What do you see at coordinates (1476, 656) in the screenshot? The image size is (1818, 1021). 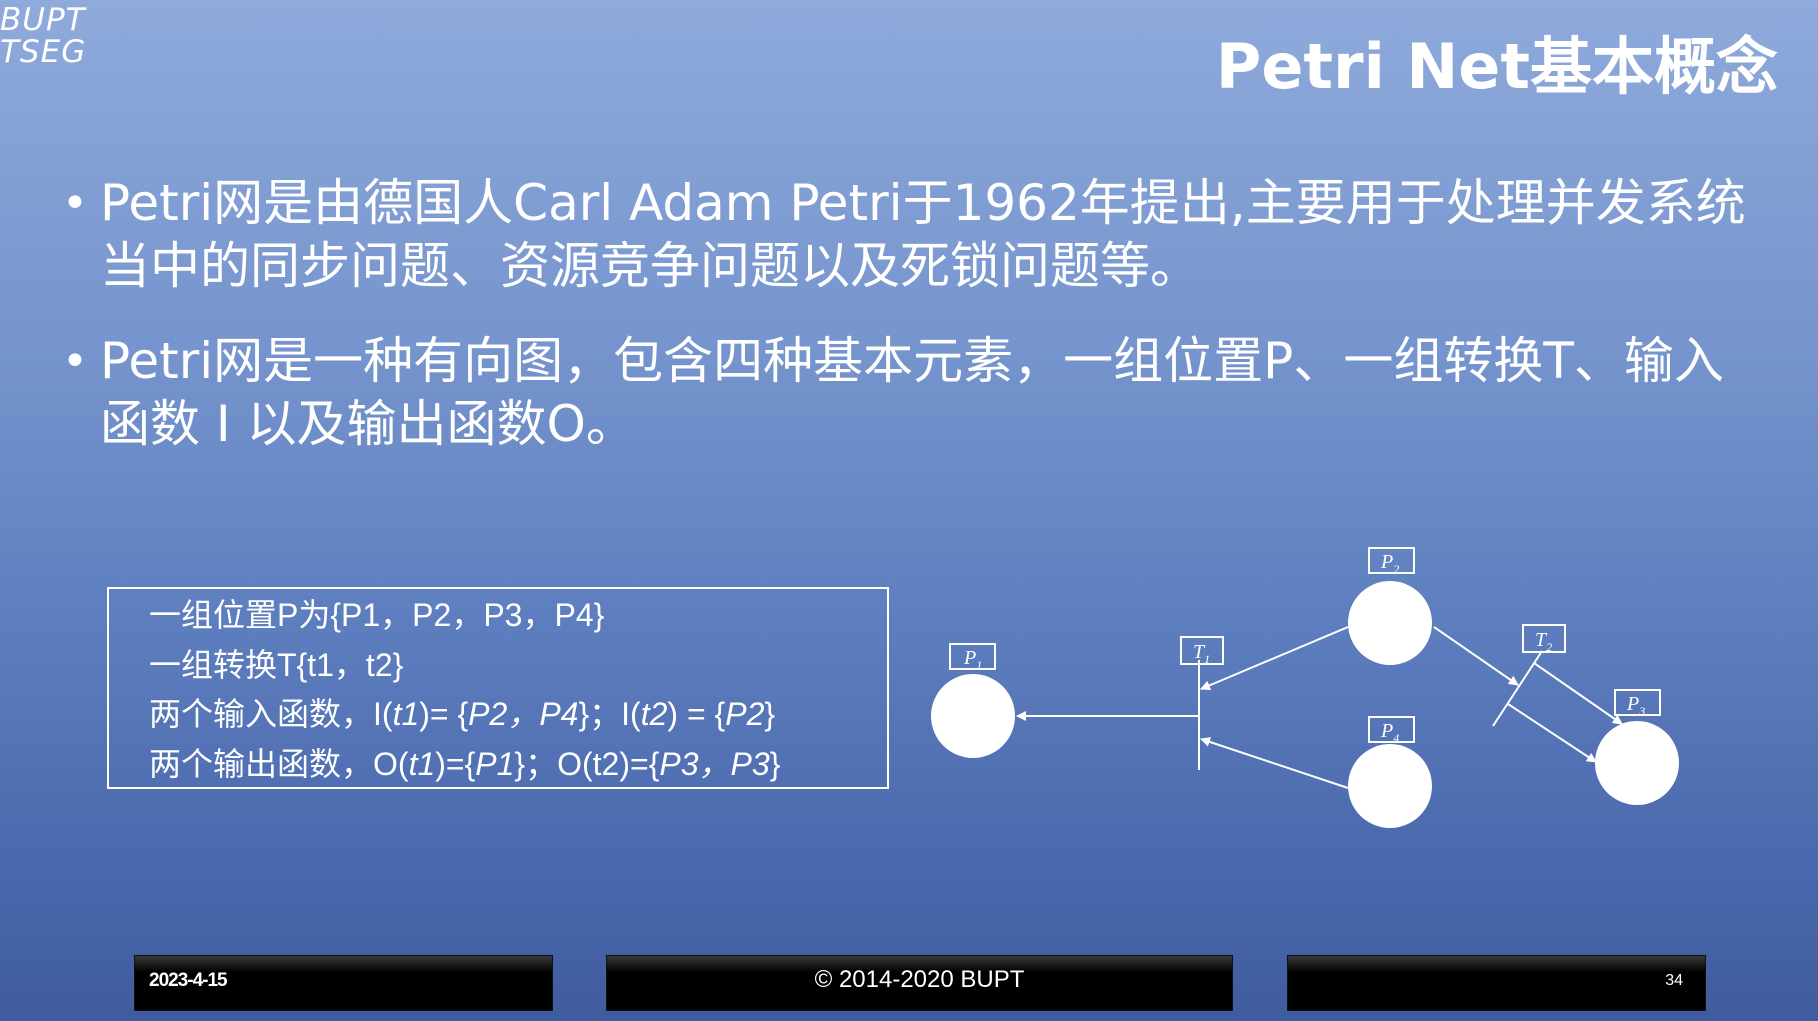 I see `arc-p2-to-t2` at bounding box center [1476, 656].